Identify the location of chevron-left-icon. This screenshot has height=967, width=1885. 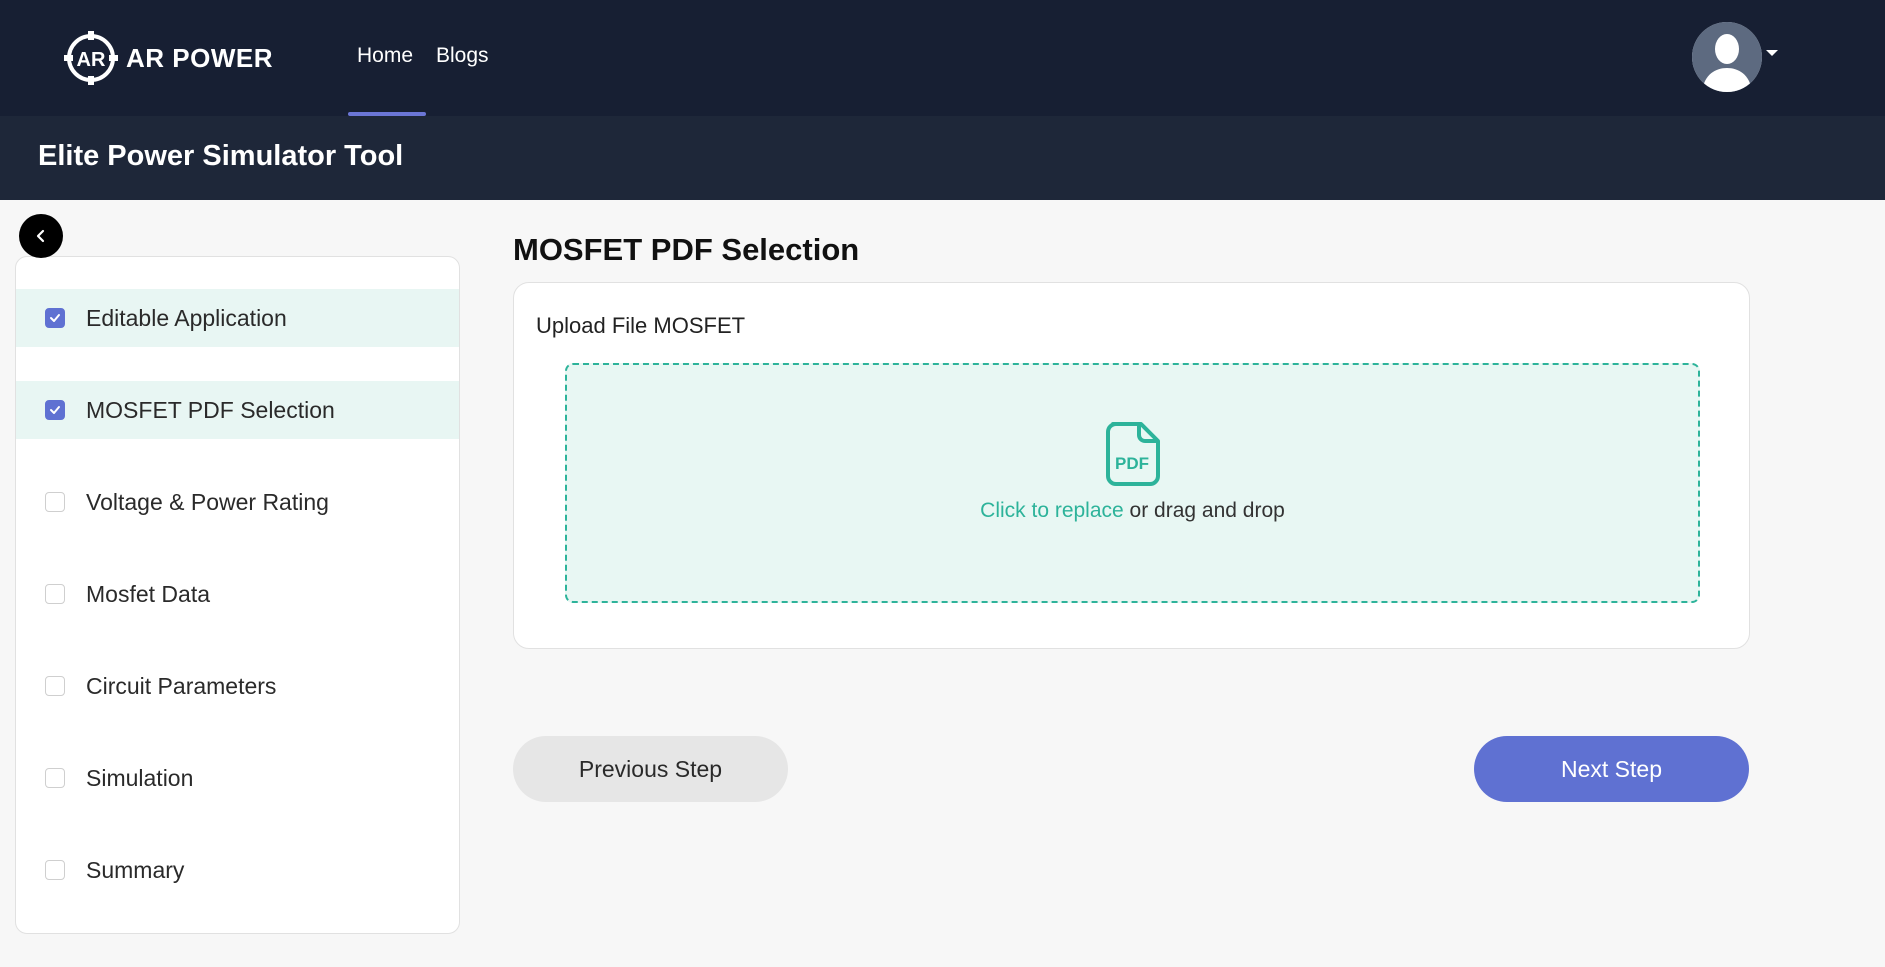
(40, 236).